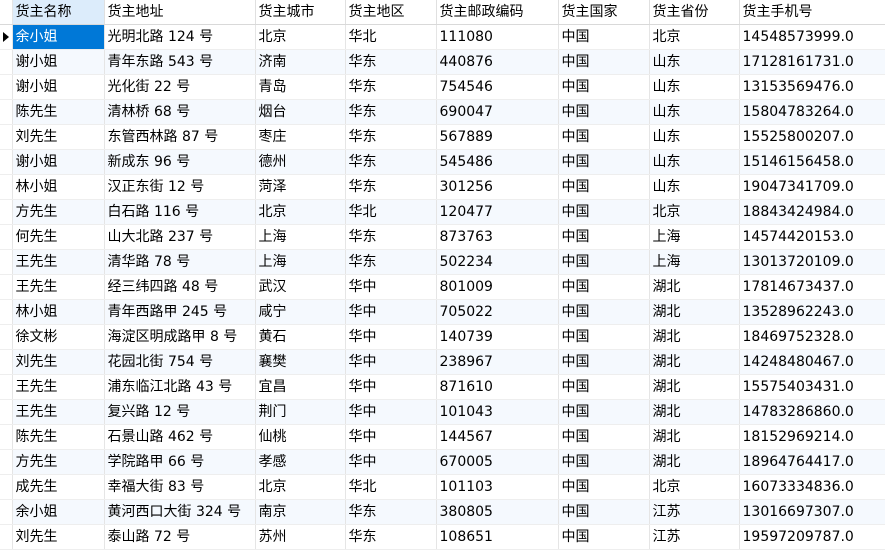 The height and width of the screenshot is (553, 885). I want to click on cell-address: 青年西路甲 245 号, so click(180, 312).